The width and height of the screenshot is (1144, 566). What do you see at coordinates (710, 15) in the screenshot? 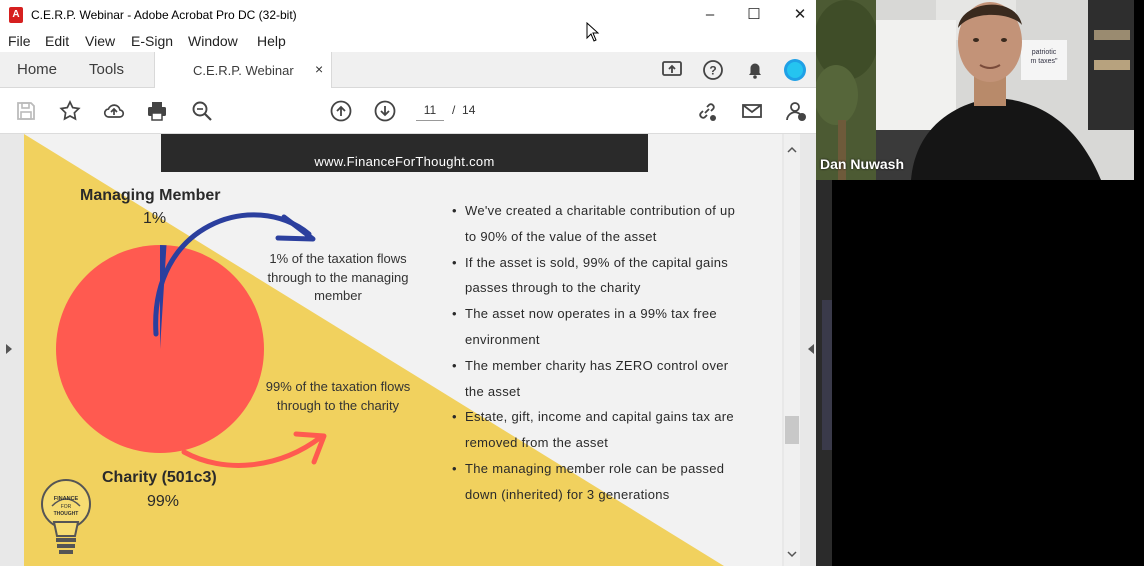
I see `minimize-button: –` at bounding box center [710, 15].